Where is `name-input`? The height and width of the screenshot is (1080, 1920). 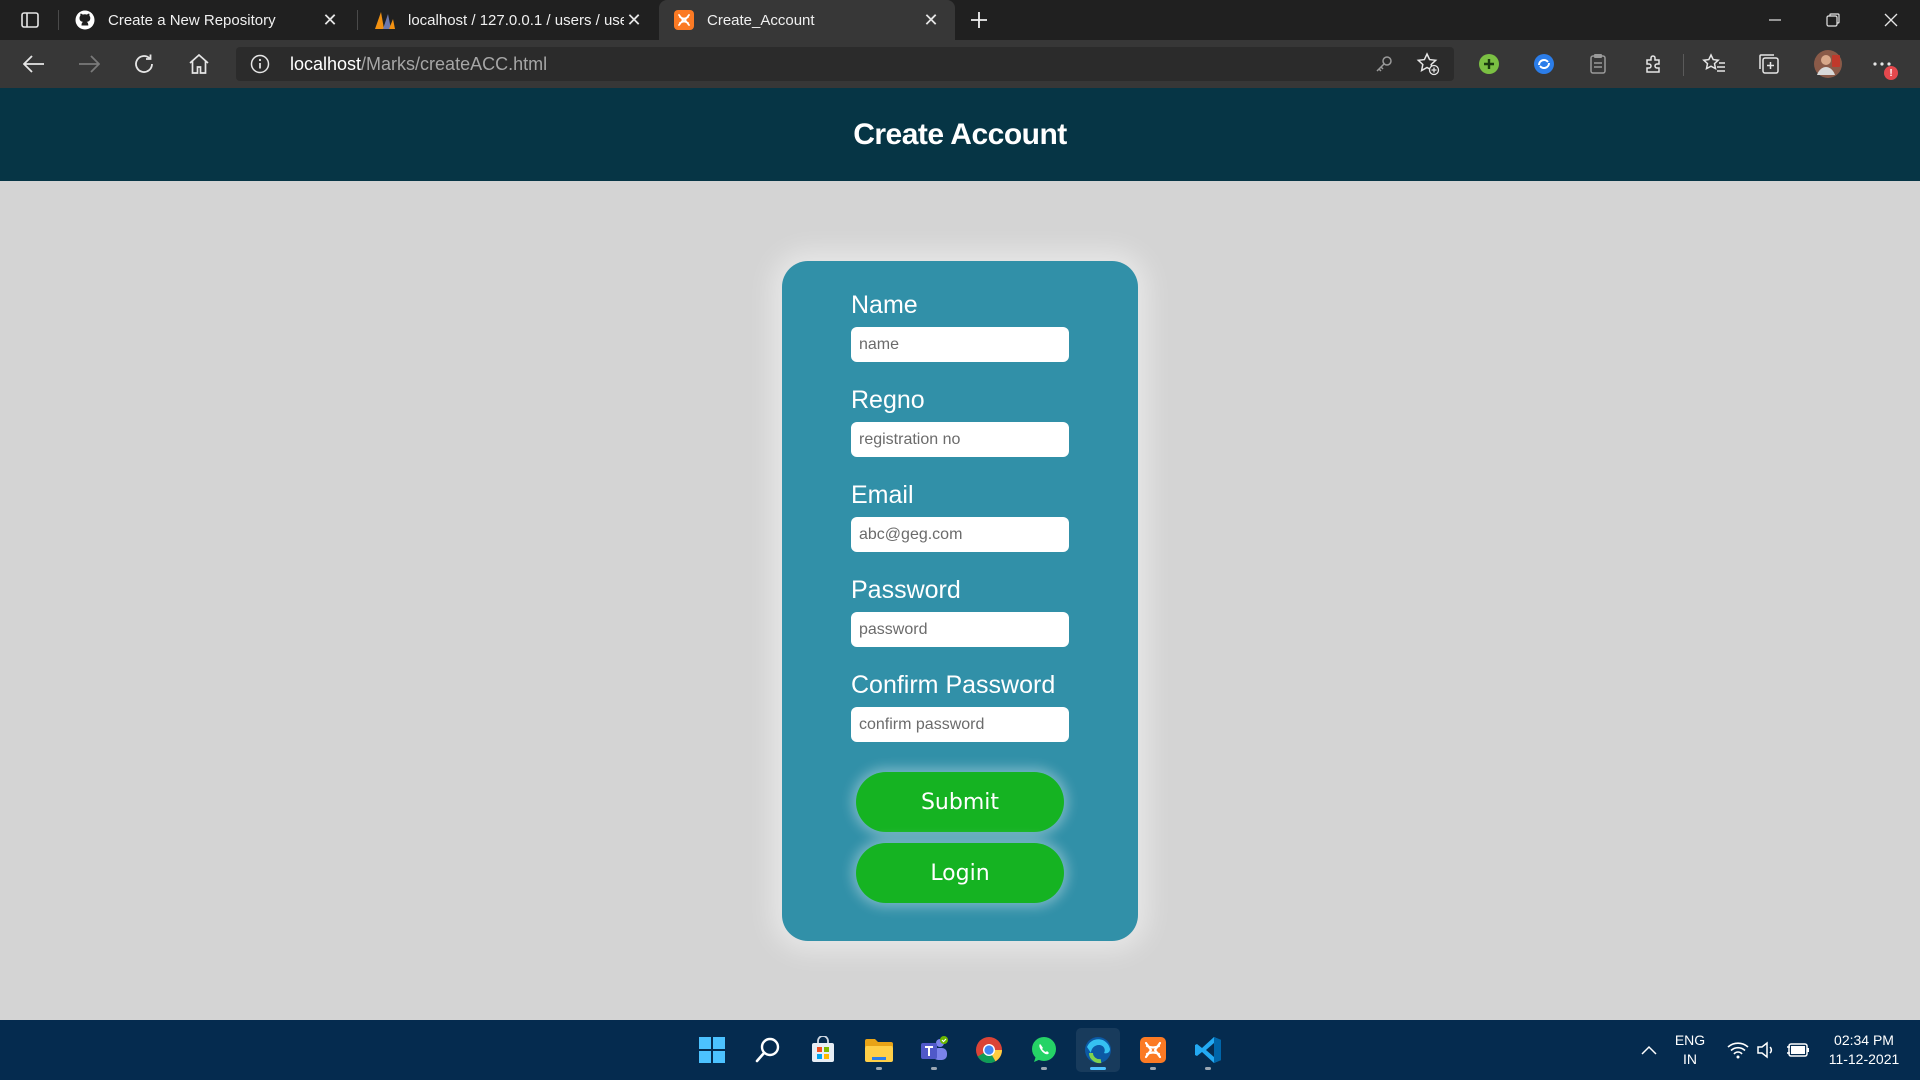
name-input is located at coordinates (960, 344).